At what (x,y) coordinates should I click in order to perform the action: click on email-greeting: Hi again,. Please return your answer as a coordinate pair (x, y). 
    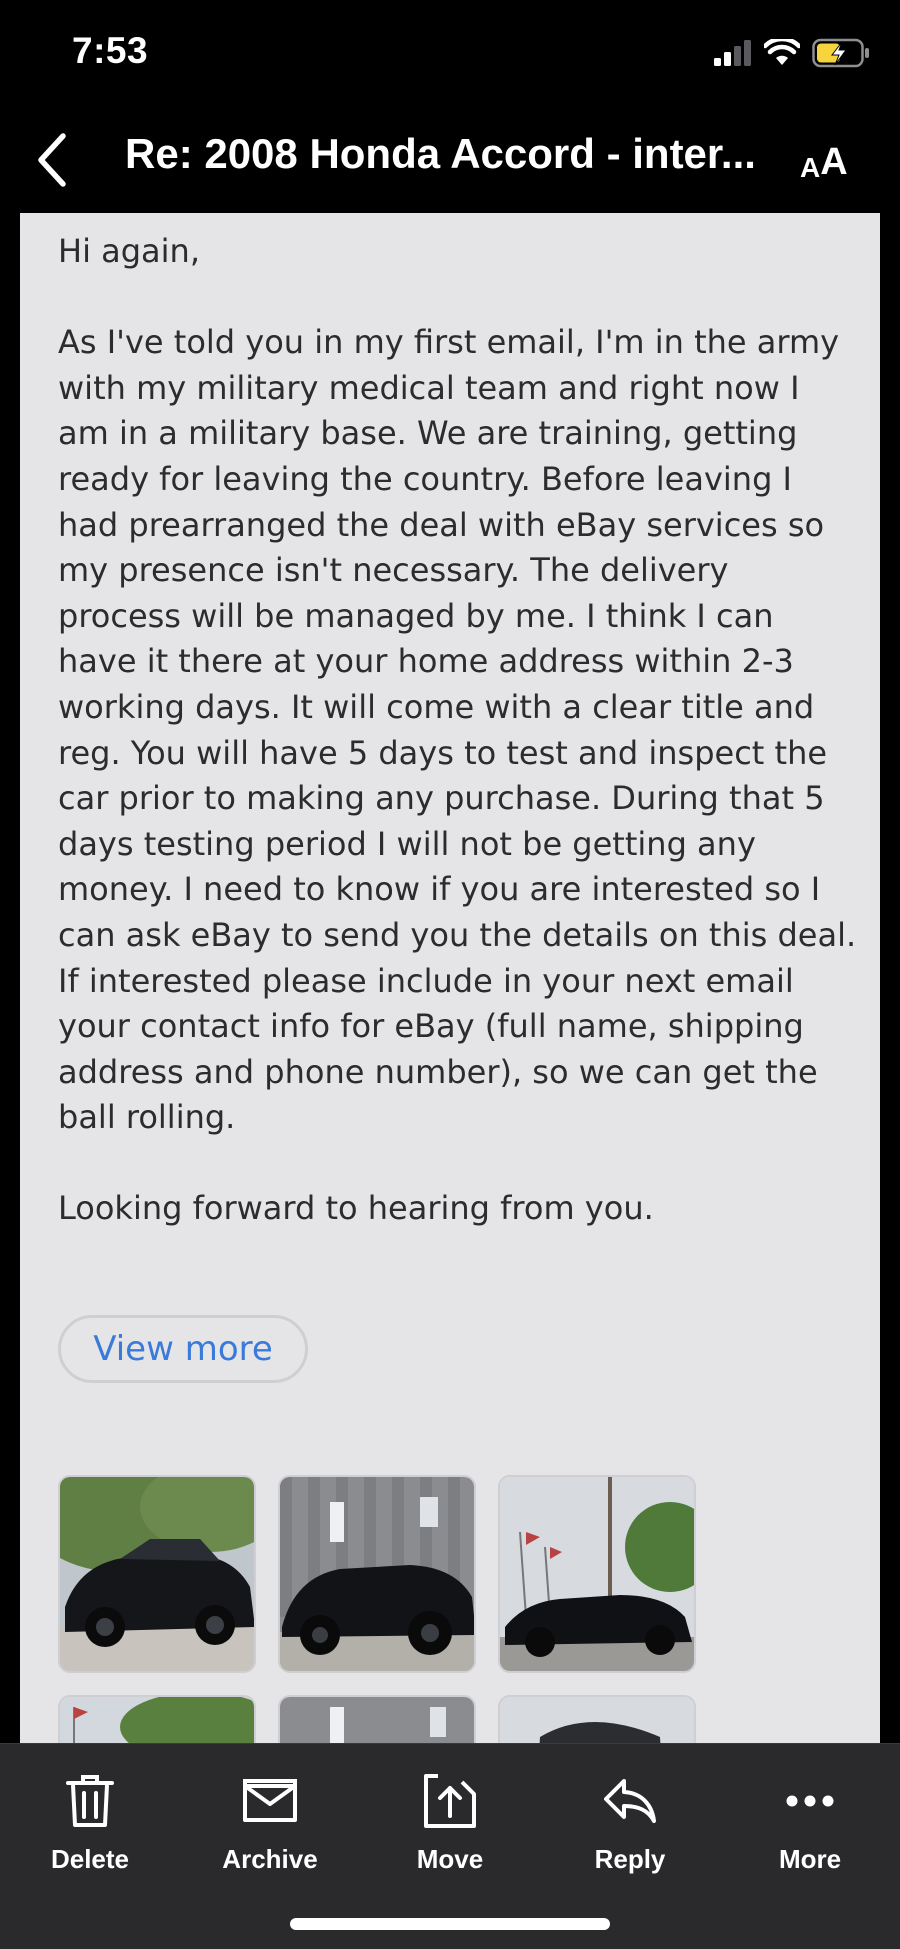
    Looking at the image, I should click on (129, 251).